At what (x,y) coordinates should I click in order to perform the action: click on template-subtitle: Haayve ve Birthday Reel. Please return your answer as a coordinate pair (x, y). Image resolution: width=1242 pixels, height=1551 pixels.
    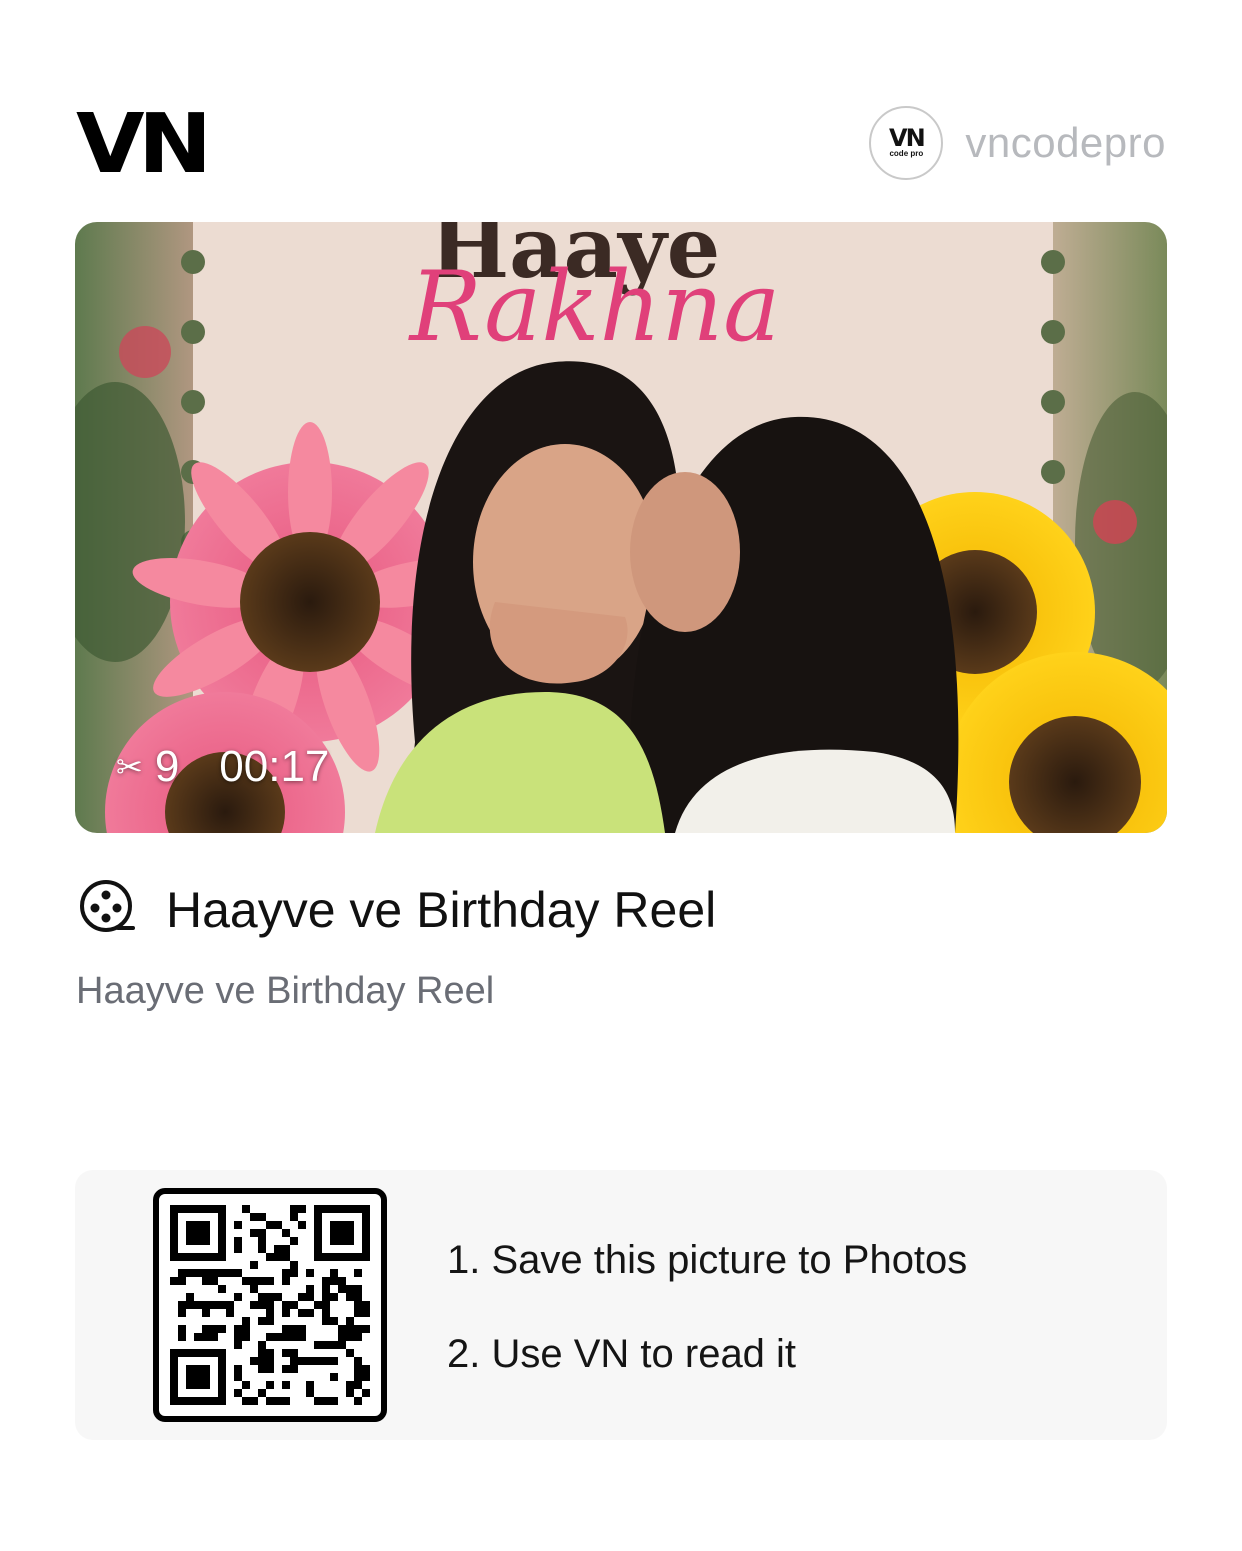
    Looking at the image, I should click on (285, 991).